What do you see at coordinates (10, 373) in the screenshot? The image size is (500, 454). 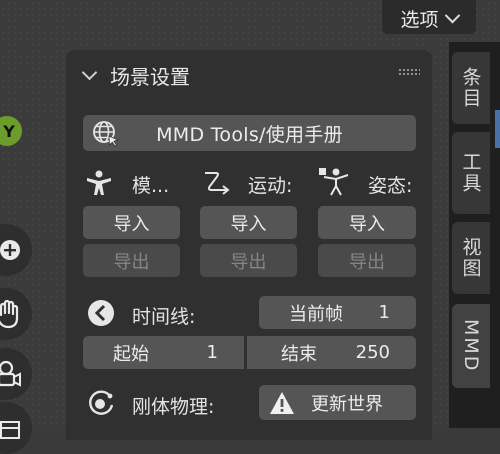 I see `camera-icon` at bounding box center [10, 373].